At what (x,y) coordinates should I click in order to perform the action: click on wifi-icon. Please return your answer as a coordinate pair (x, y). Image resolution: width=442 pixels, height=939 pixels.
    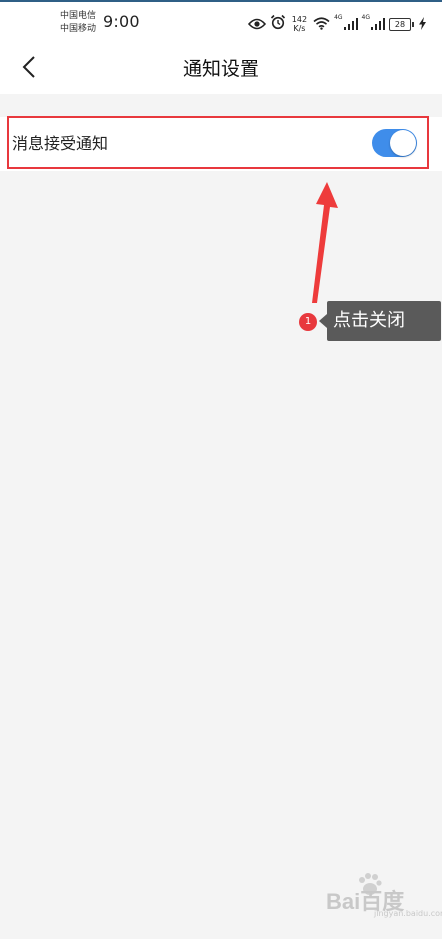
    Looking at the image, I should click on (321, 24).